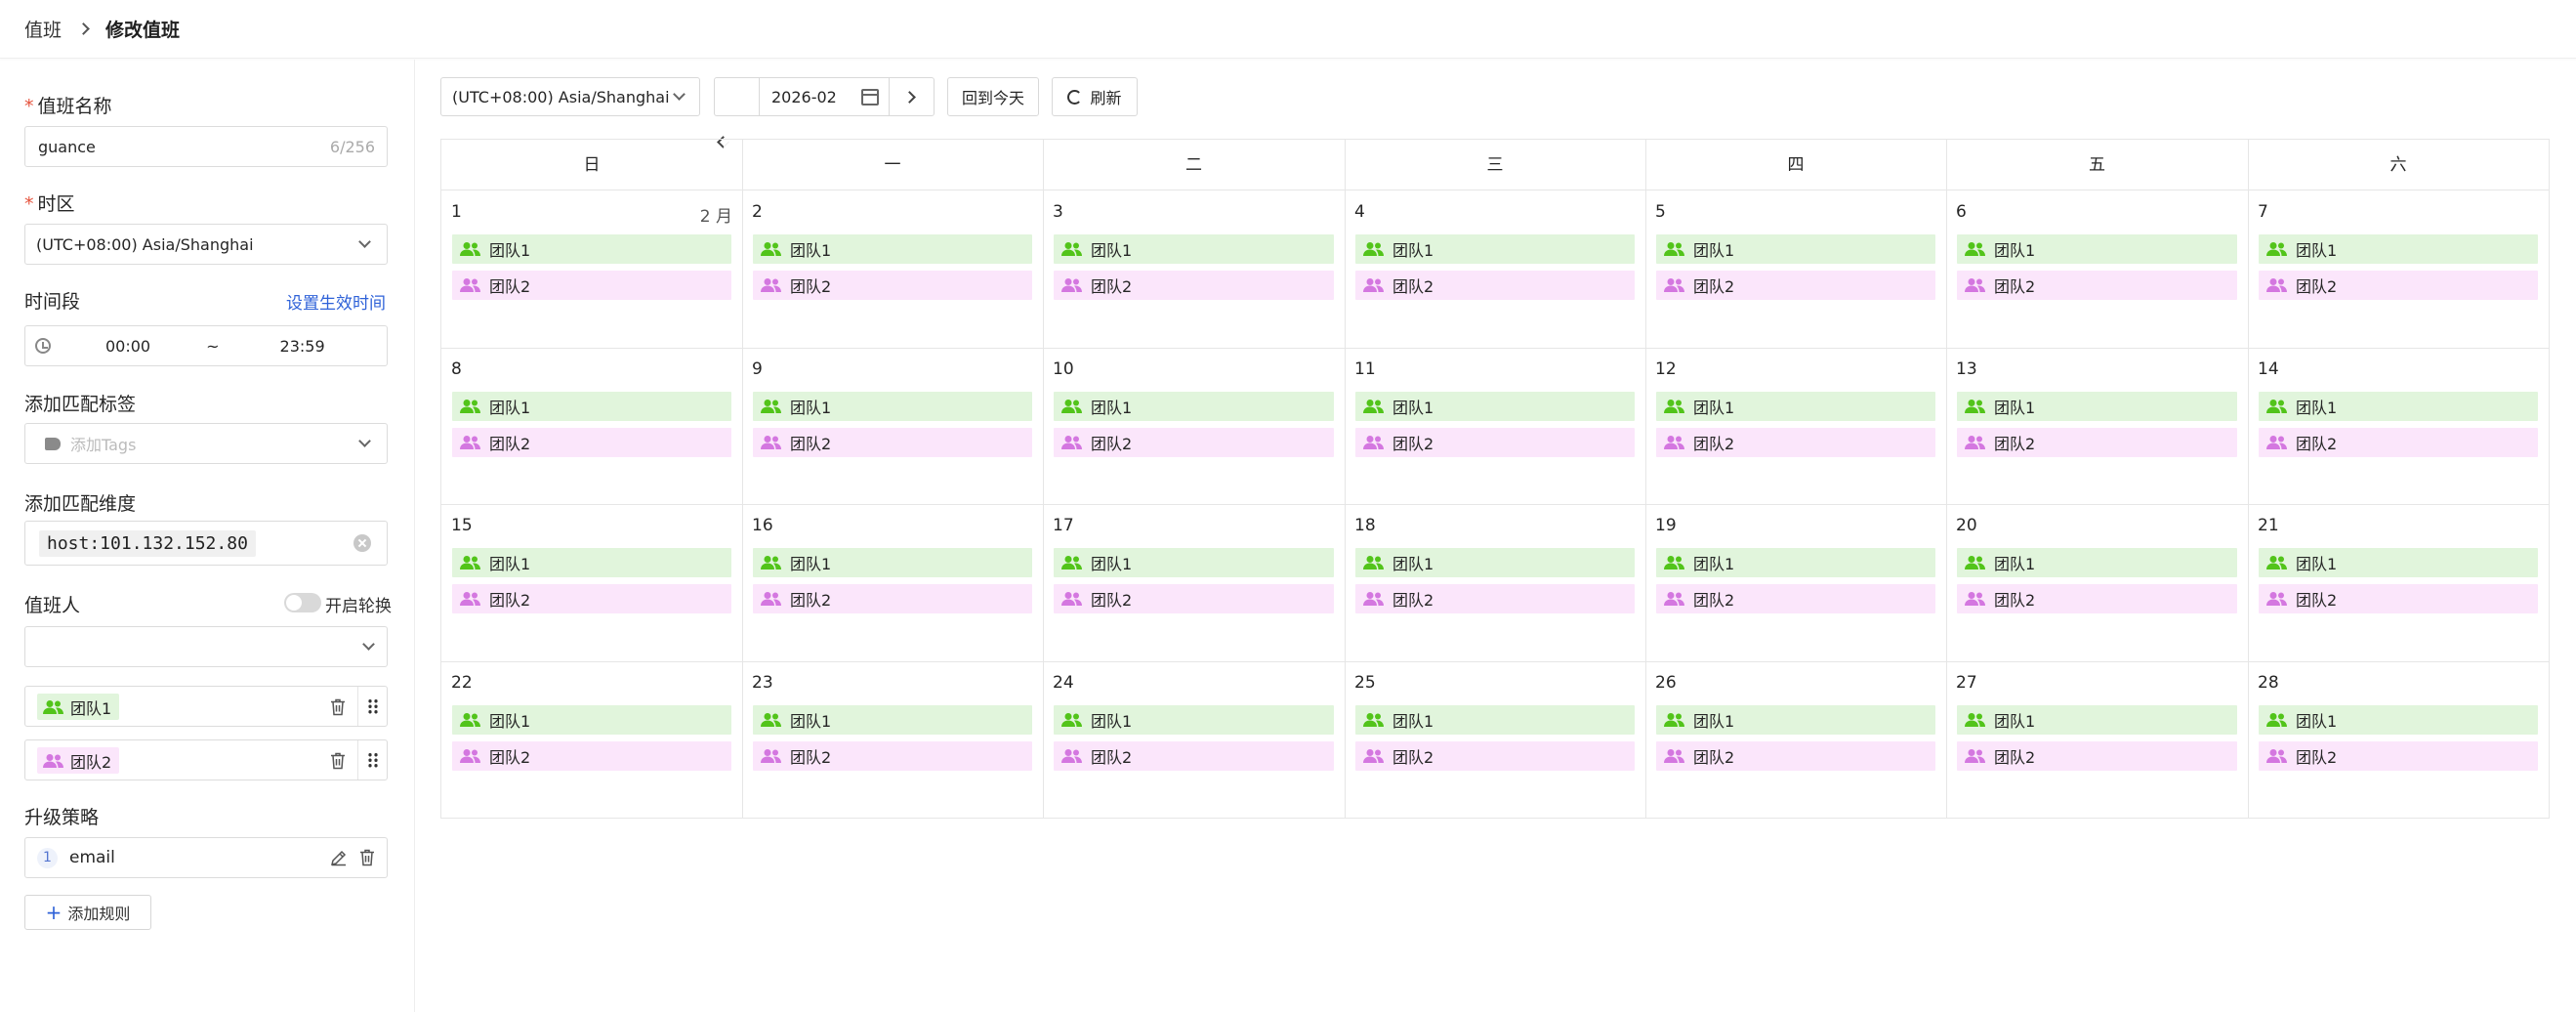  What do you see at coordinates (1795, 582) in the screenshot?
I see `calendar-day-cell: 19 团队1 团队2` at bounding box center [1795, 582].